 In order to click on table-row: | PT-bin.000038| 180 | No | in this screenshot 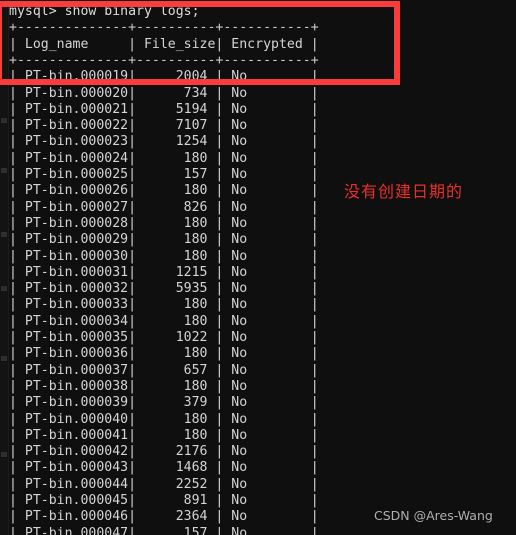, I will do `click(164, 386)`.